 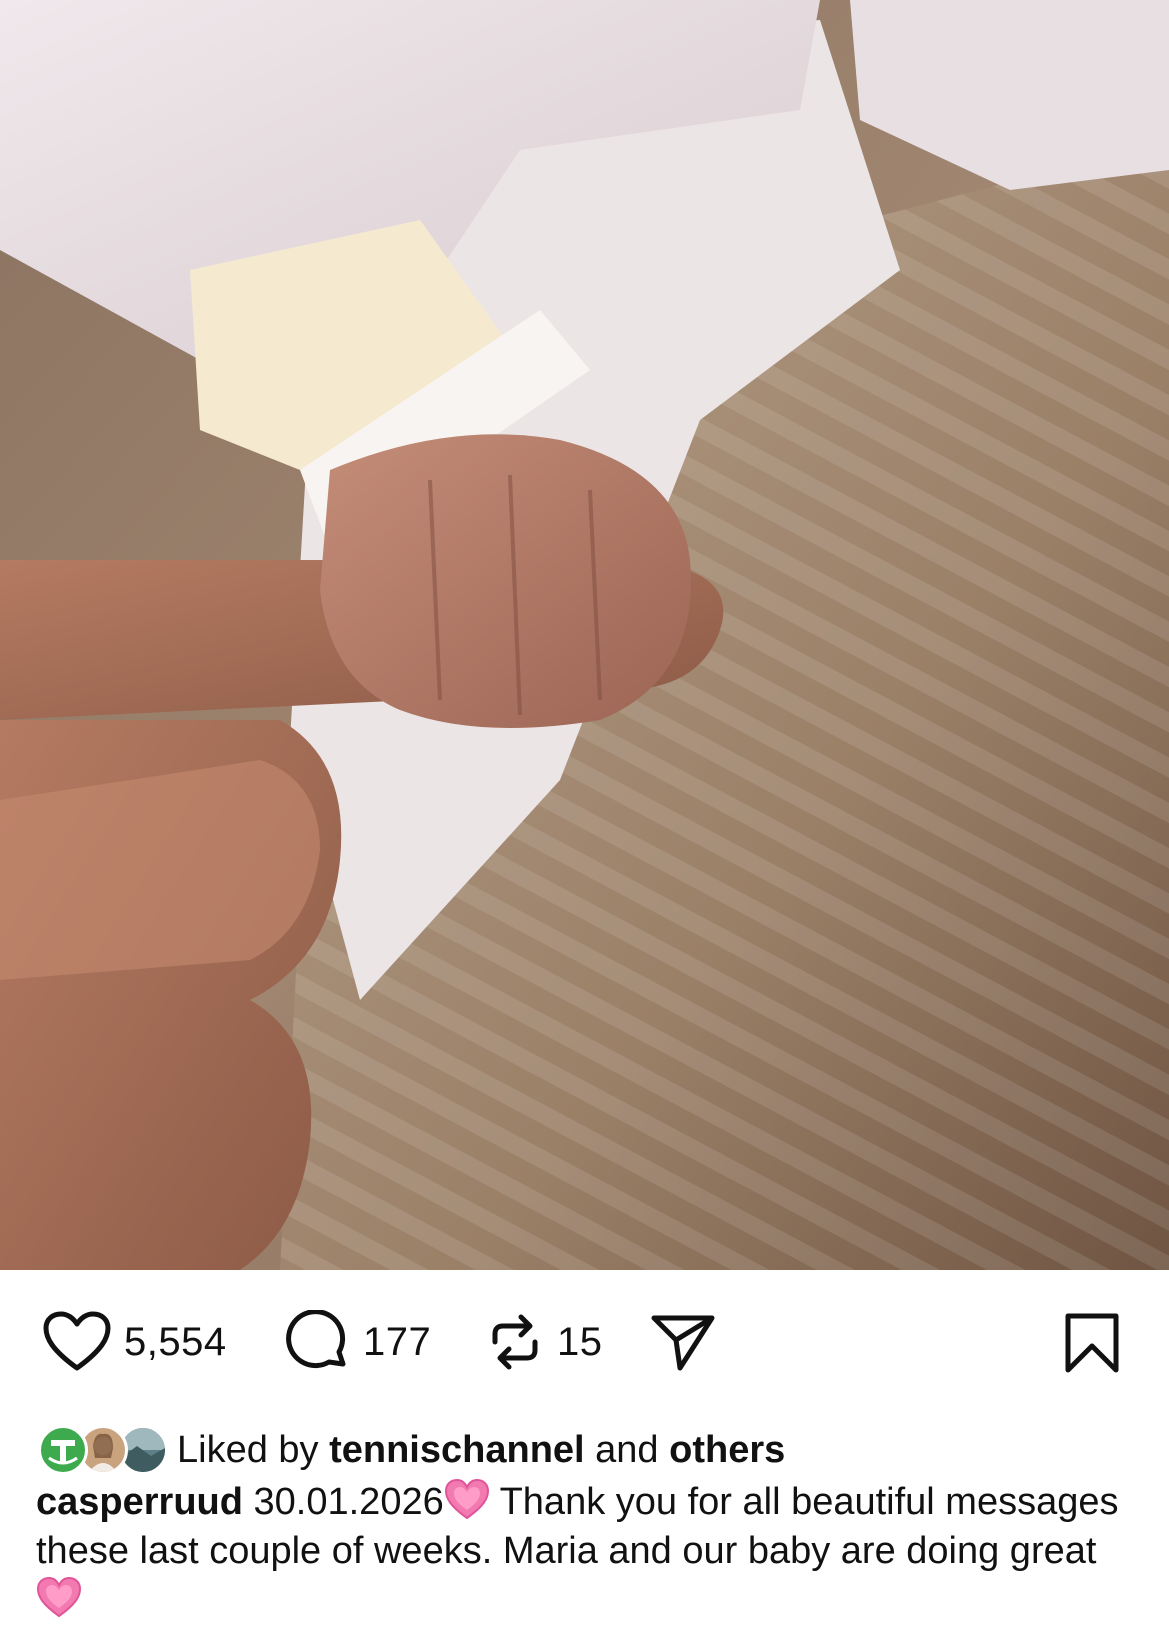 I want to click on repost-arrows-icon, so click(x=515, y=1342).